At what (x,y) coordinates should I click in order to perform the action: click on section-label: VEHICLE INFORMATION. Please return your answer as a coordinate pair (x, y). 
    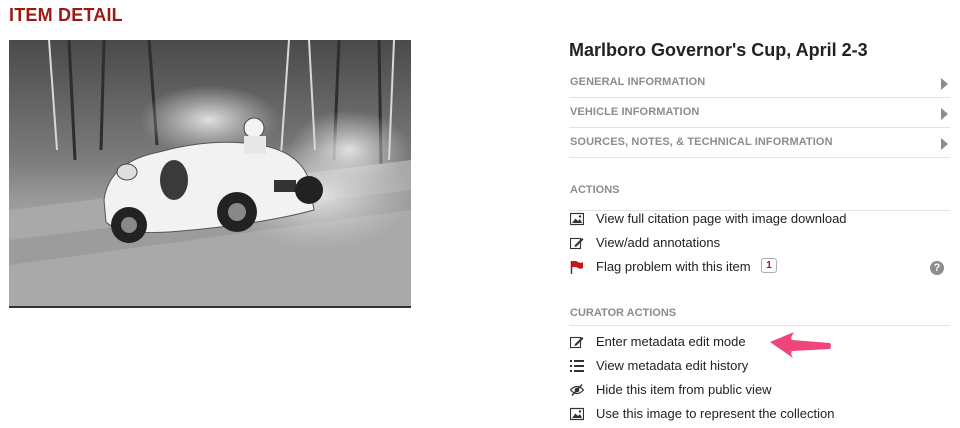
    Looking at the image, I should click on (635, 112).